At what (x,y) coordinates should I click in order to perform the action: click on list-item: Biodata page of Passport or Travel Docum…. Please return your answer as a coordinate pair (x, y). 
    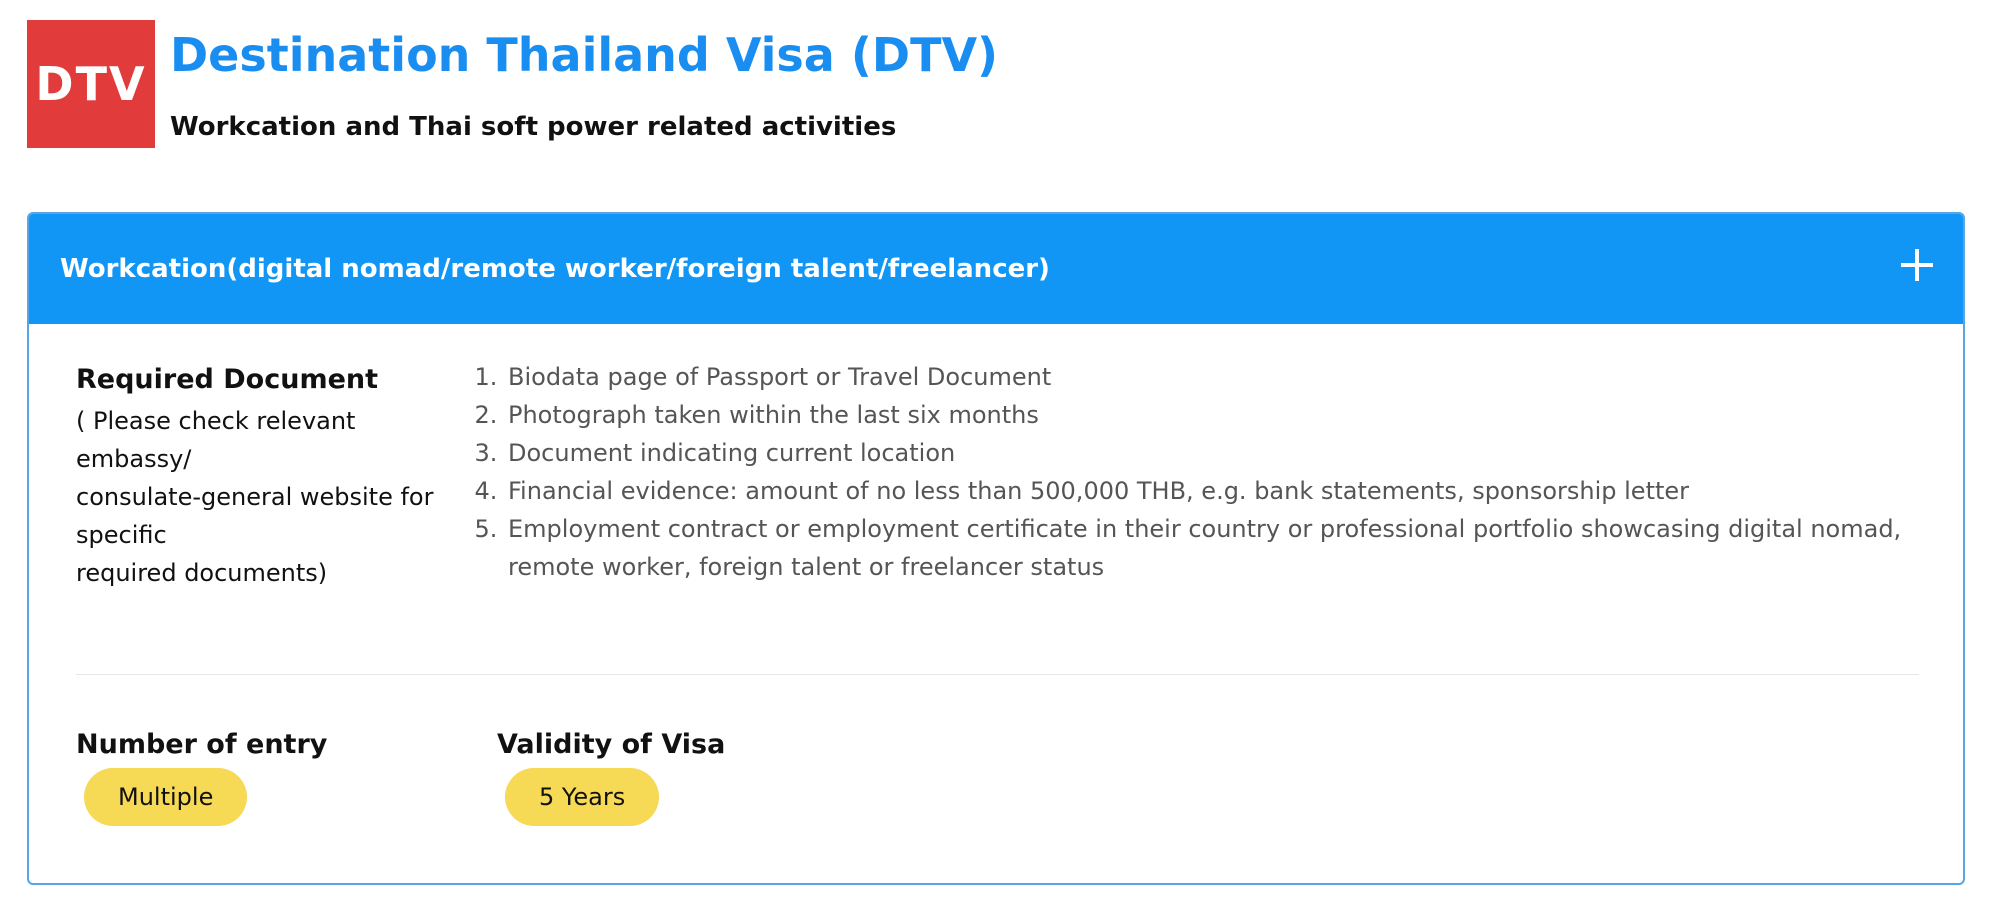
    Looking at the image, I should click on (1212, 377).